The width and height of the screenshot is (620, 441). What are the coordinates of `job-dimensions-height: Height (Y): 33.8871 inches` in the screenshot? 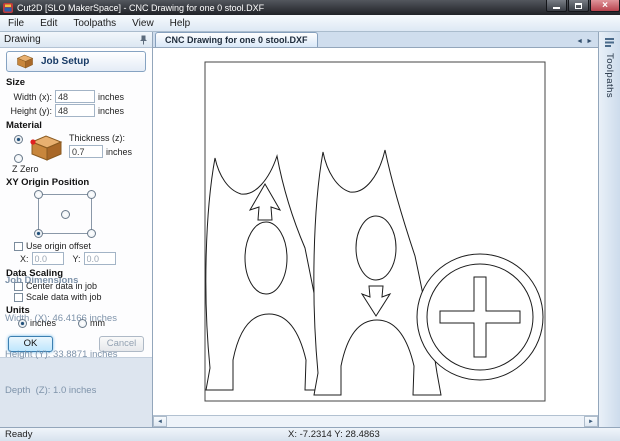 It's located at (61, 354).